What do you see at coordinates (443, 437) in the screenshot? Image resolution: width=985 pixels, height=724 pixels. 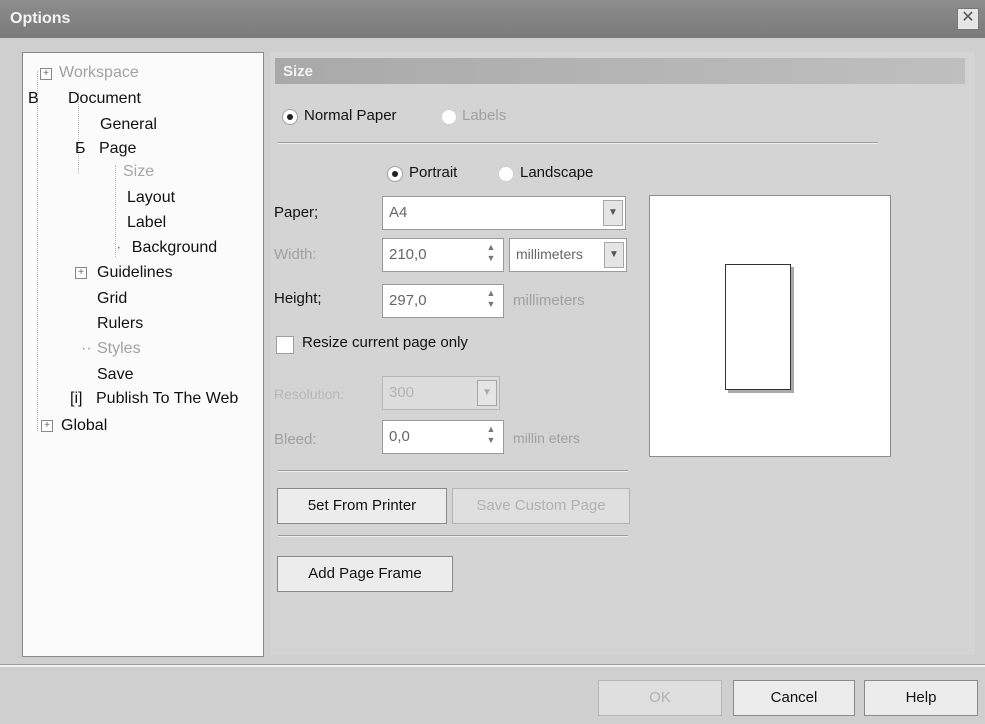 I see `bleed-input: 0,0 ▲ ▼` at bounding box center [443, 437].